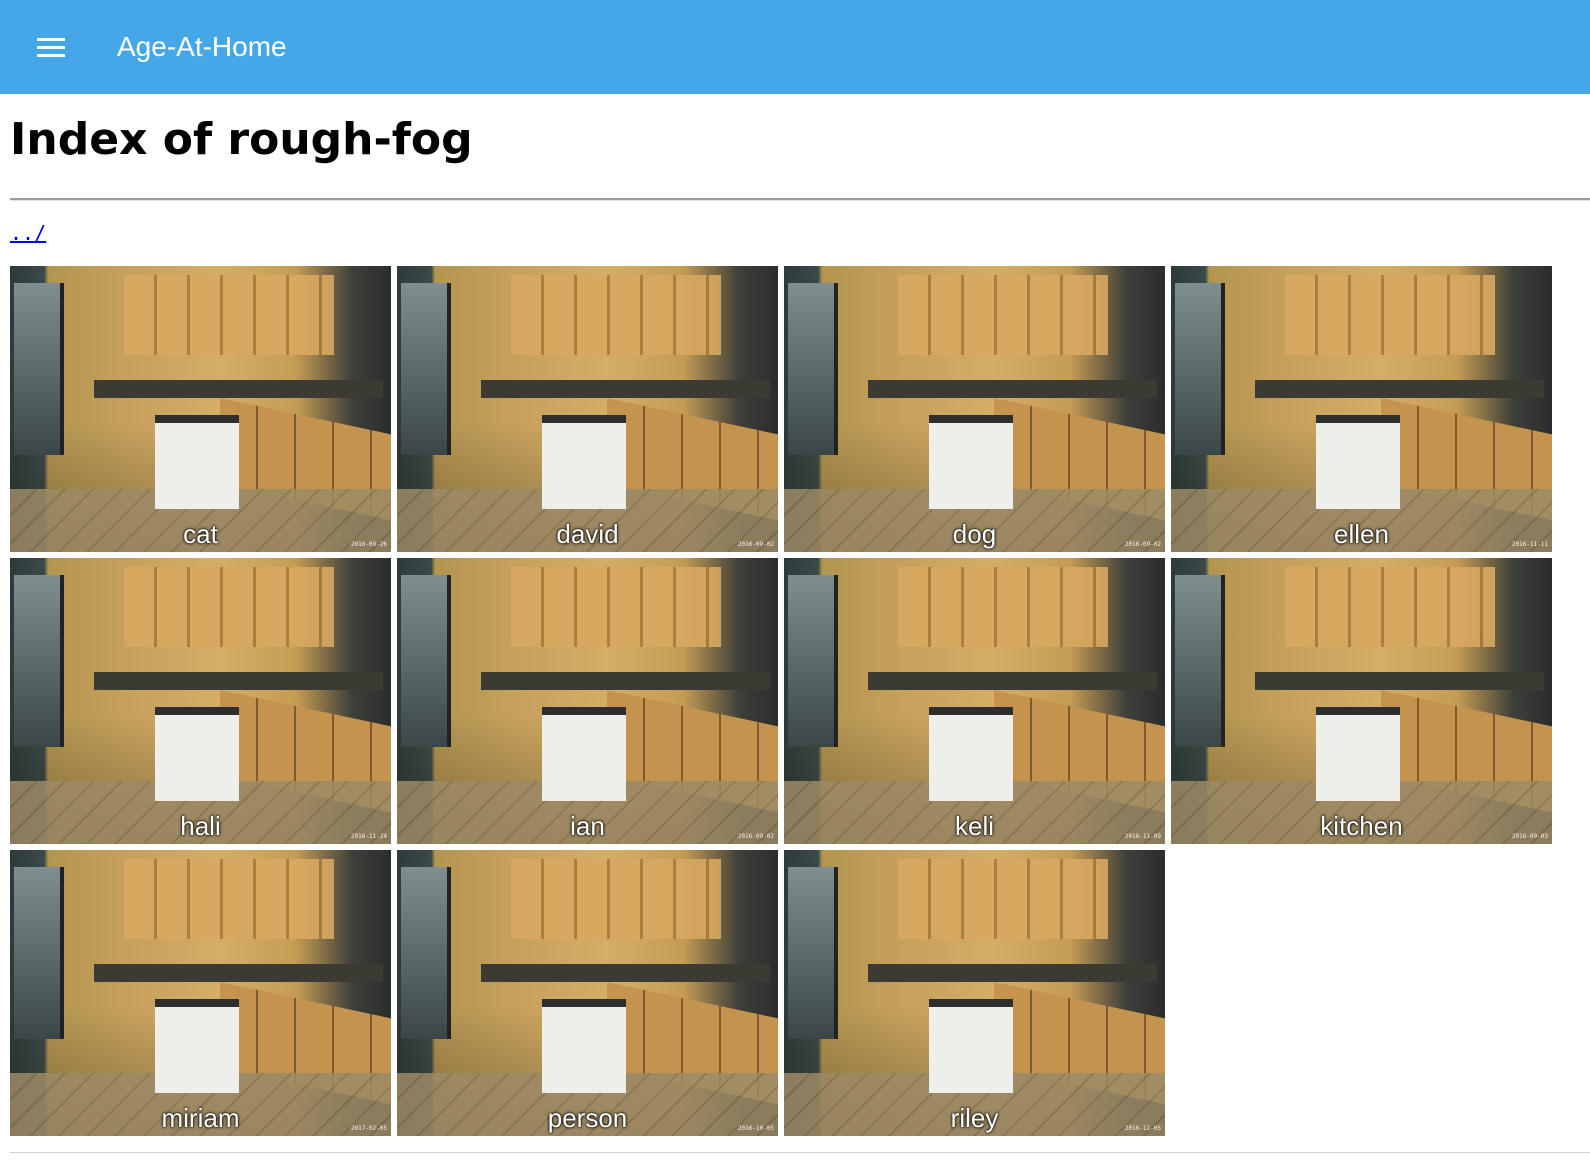  What do you see at coordinates (974, 534) in the screenshot?
I see `tile-label: dog` at bounding box center [974, 534].